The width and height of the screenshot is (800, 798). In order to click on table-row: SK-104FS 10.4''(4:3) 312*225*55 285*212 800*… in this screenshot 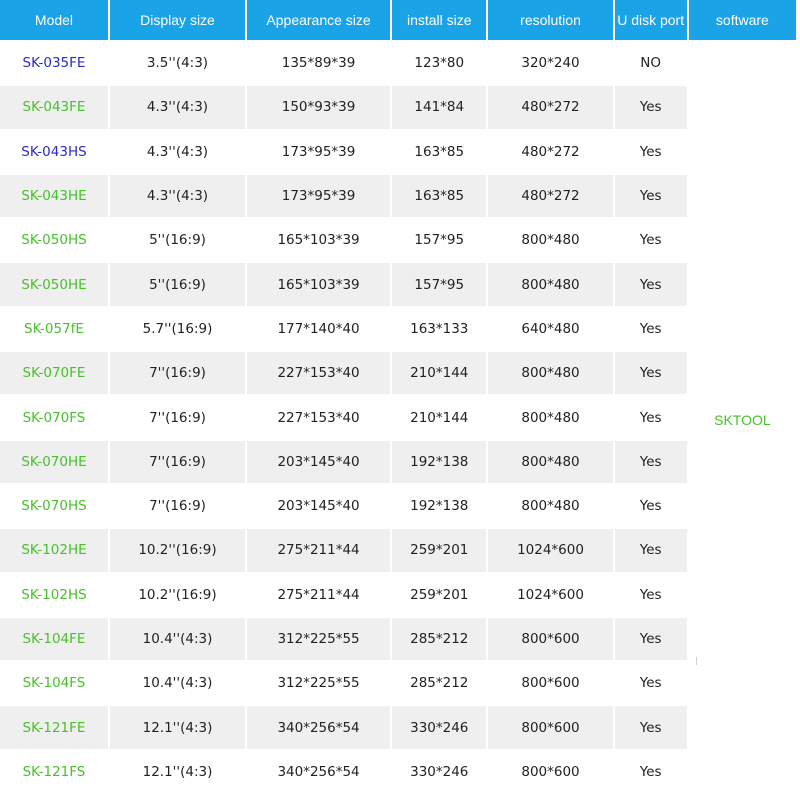, I will do `click(398, 683)`.